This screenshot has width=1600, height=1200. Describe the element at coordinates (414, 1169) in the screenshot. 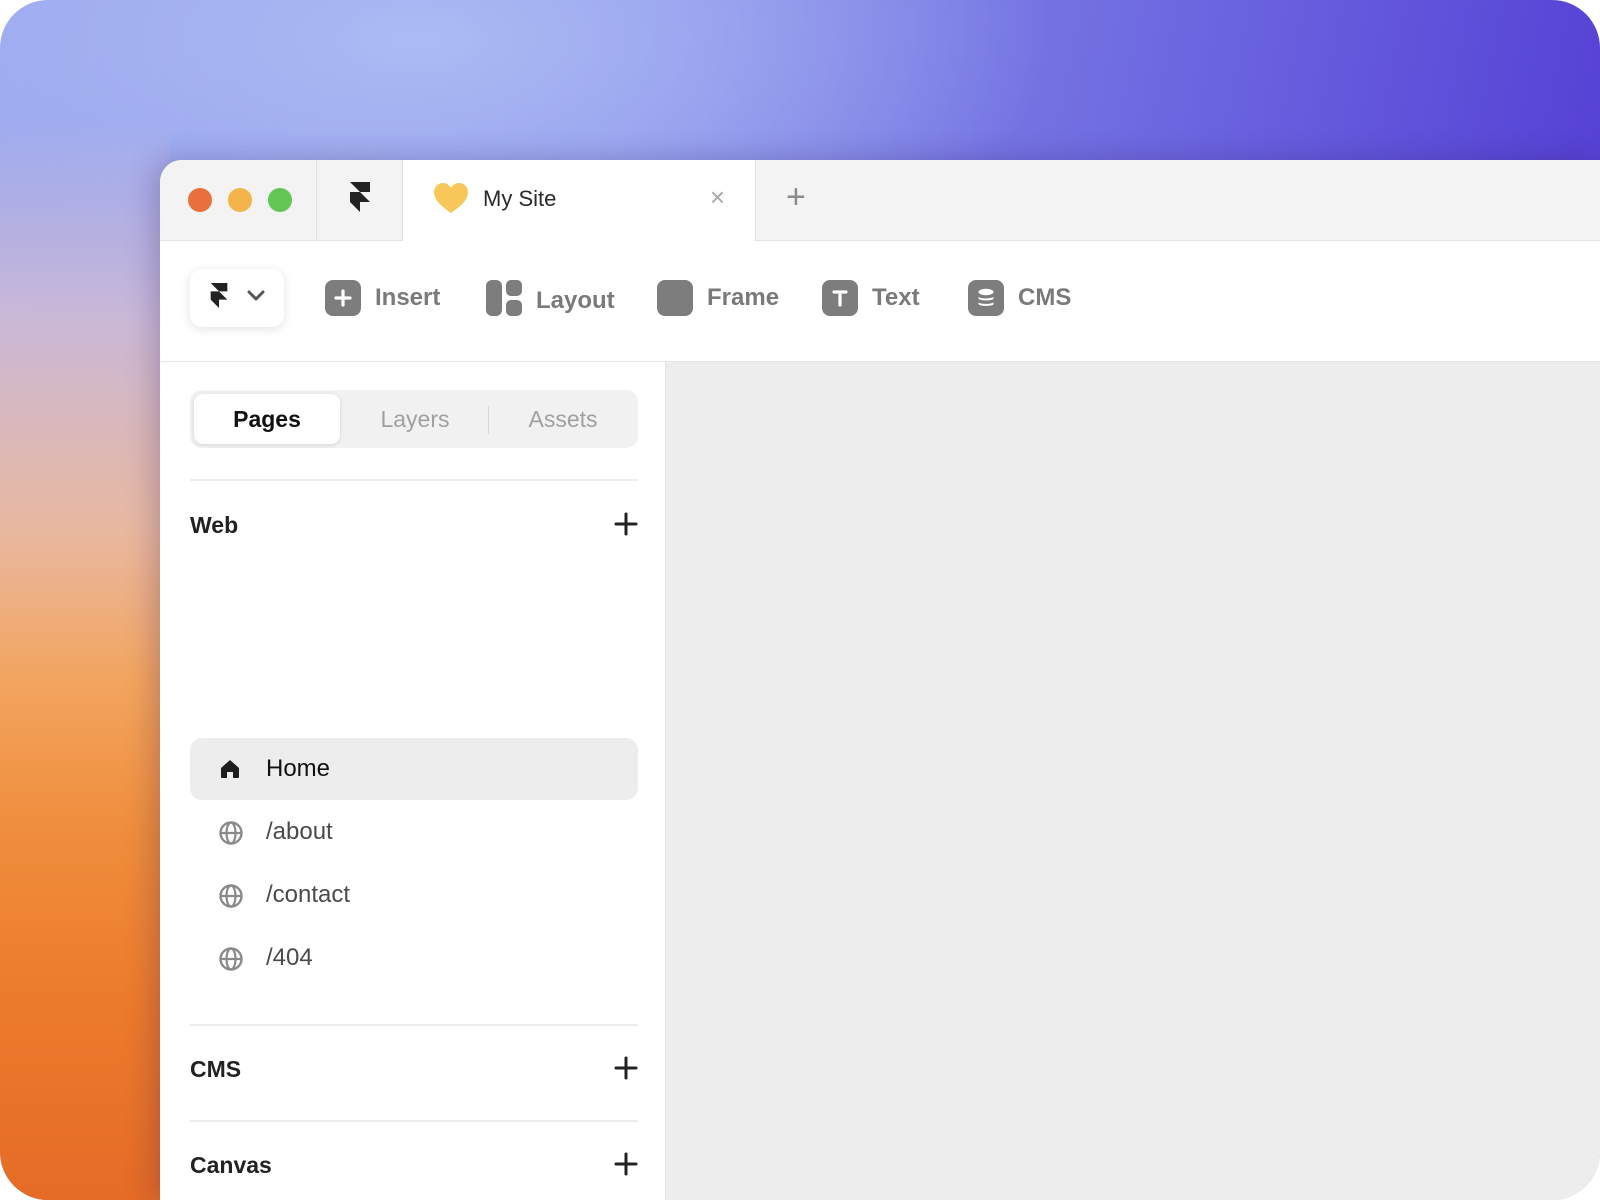

I see `section-canvas: Canvas` at that location.